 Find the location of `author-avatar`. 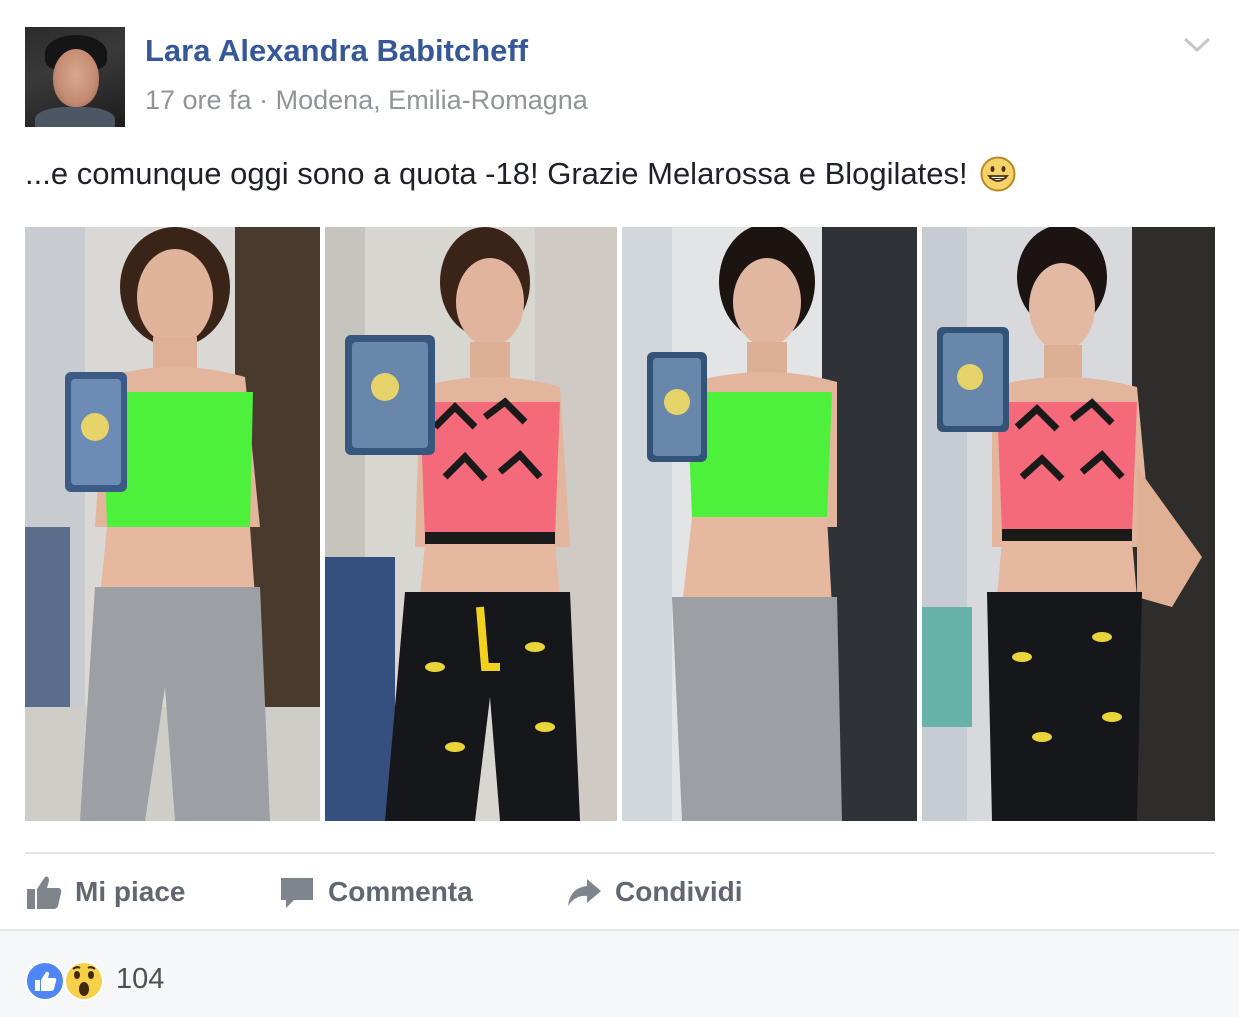

author-avatar is located at coordinates (75, 77).